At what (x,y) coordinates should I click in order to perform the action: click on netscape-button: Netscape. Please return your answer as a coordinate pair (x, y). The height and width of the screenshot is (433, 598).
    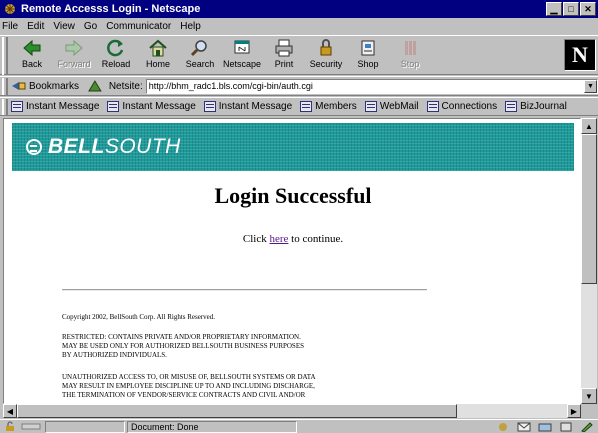
    Looking at the image, I should click on (242, 55).